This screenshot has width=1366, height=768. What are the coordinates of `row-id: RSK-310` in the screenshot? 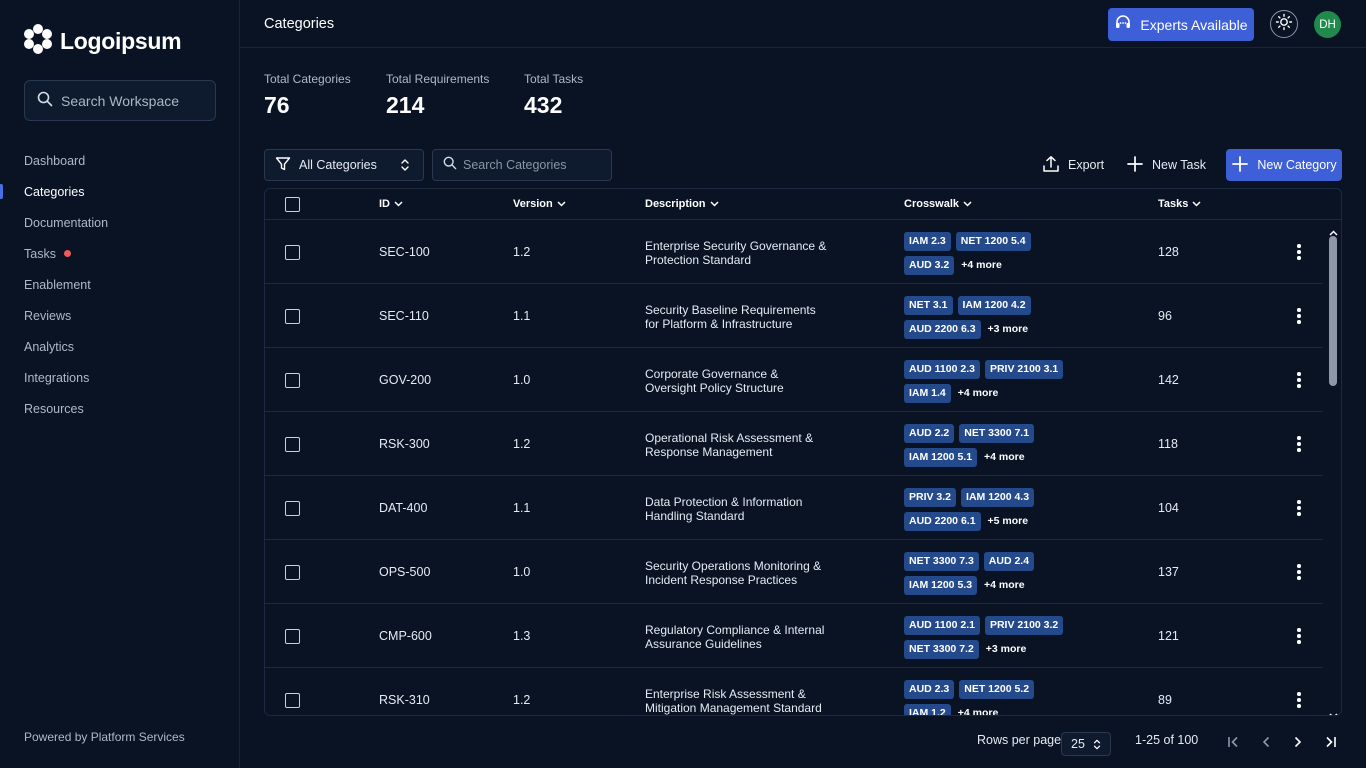 It's located at (404, 700).